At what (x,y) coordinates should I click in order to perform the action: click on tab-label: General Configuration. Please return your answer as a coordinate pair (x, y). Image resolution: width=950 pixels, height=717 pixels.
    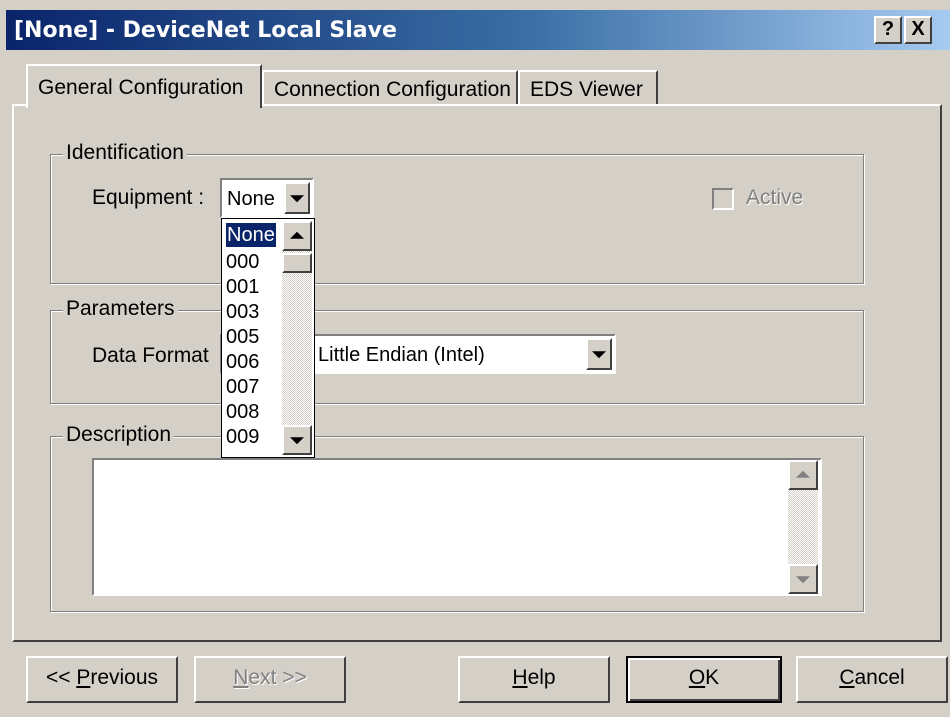
    Looking at the image, I should click on (141, 87).